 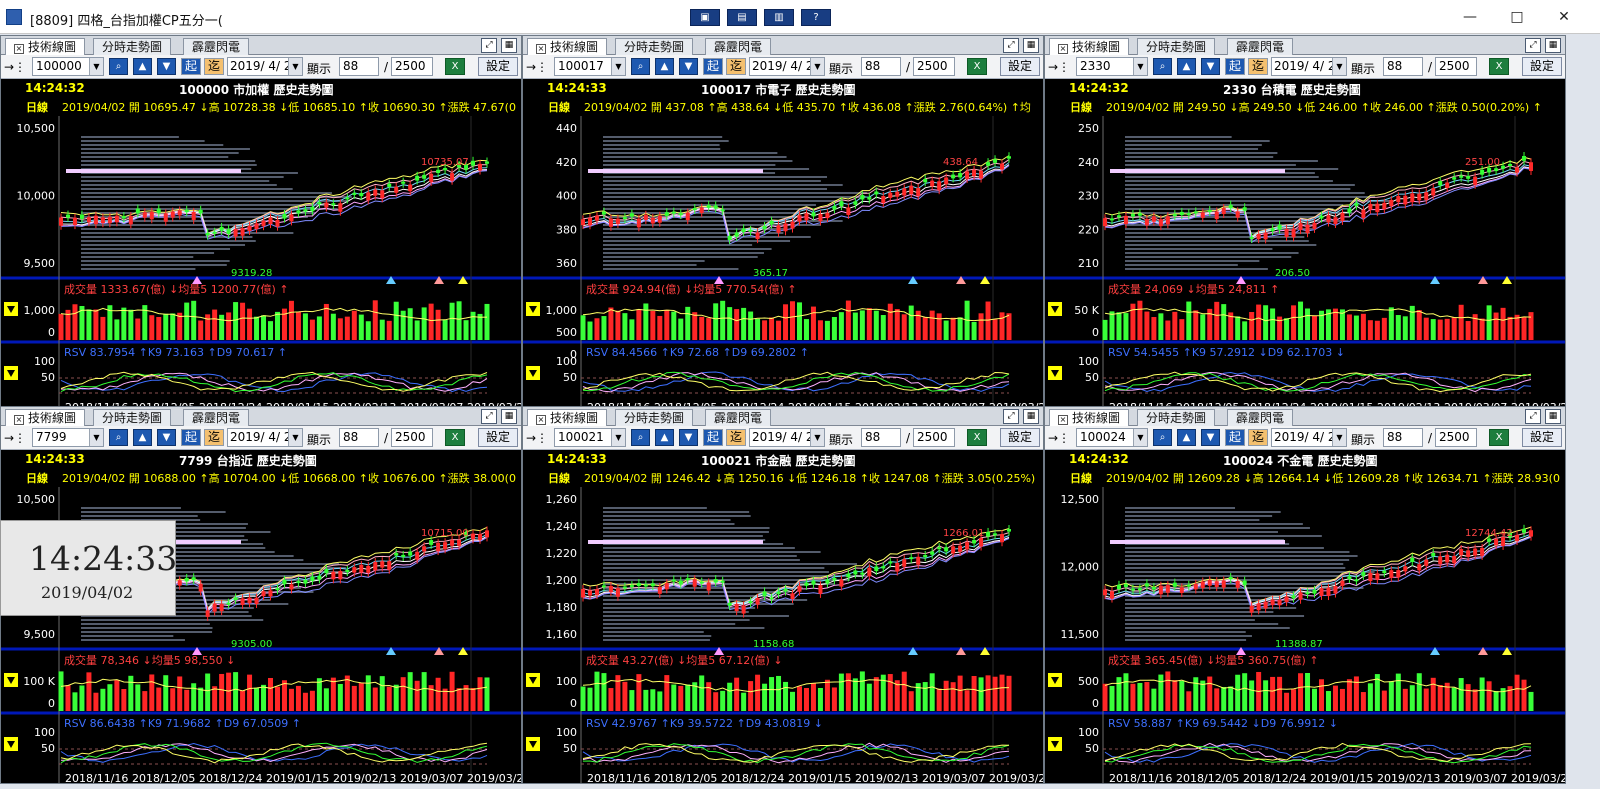 I want to click on symbol-code-select: 7799 ▼, so click(x=68, y=437).